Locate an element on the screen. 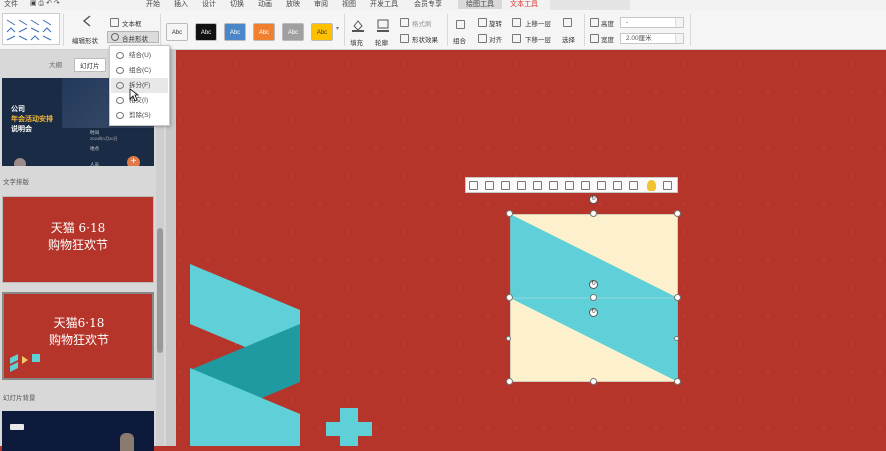 The image size is (886, 451). format-painter-button: 格式刷 is located at coordinates (422, 23).